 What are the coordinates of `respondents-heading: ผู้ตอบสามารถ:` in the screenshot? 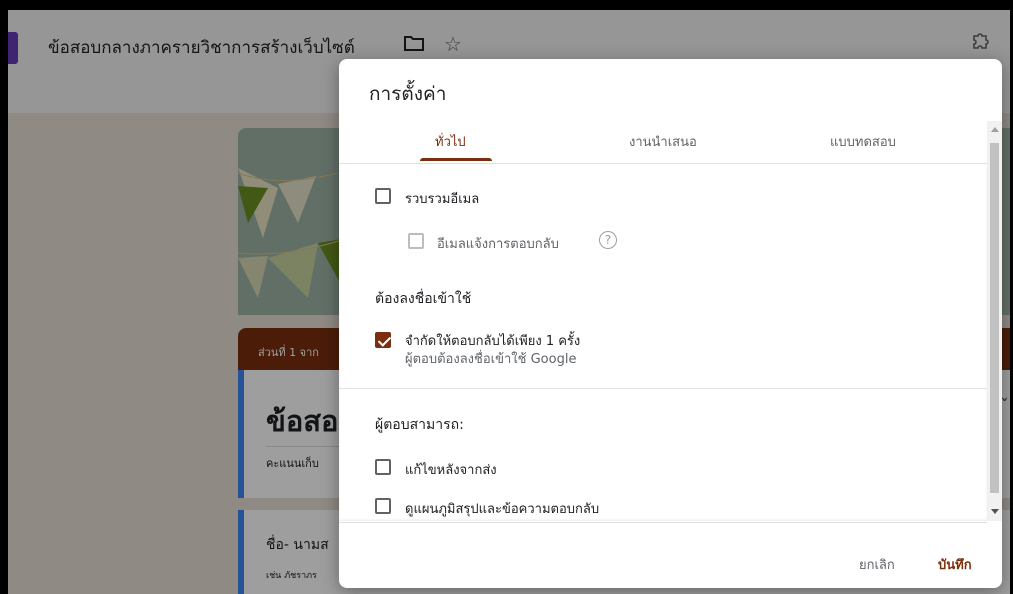 It's located at (419, 425).